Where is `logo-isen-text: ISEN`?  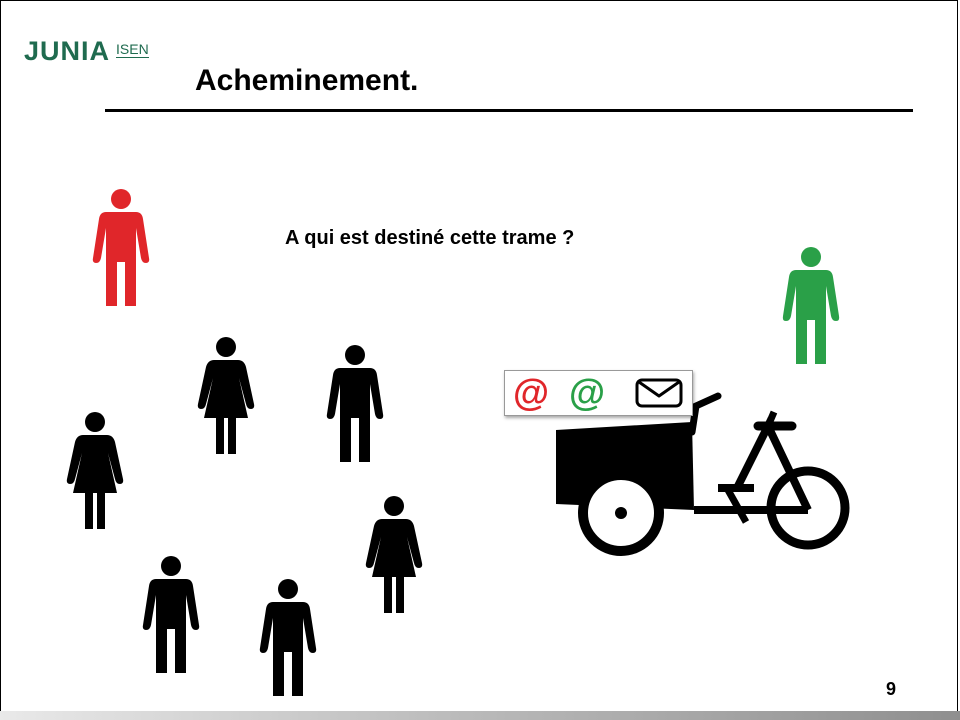
logo-isen-text: ISEN is located at coordinates (132, 49).